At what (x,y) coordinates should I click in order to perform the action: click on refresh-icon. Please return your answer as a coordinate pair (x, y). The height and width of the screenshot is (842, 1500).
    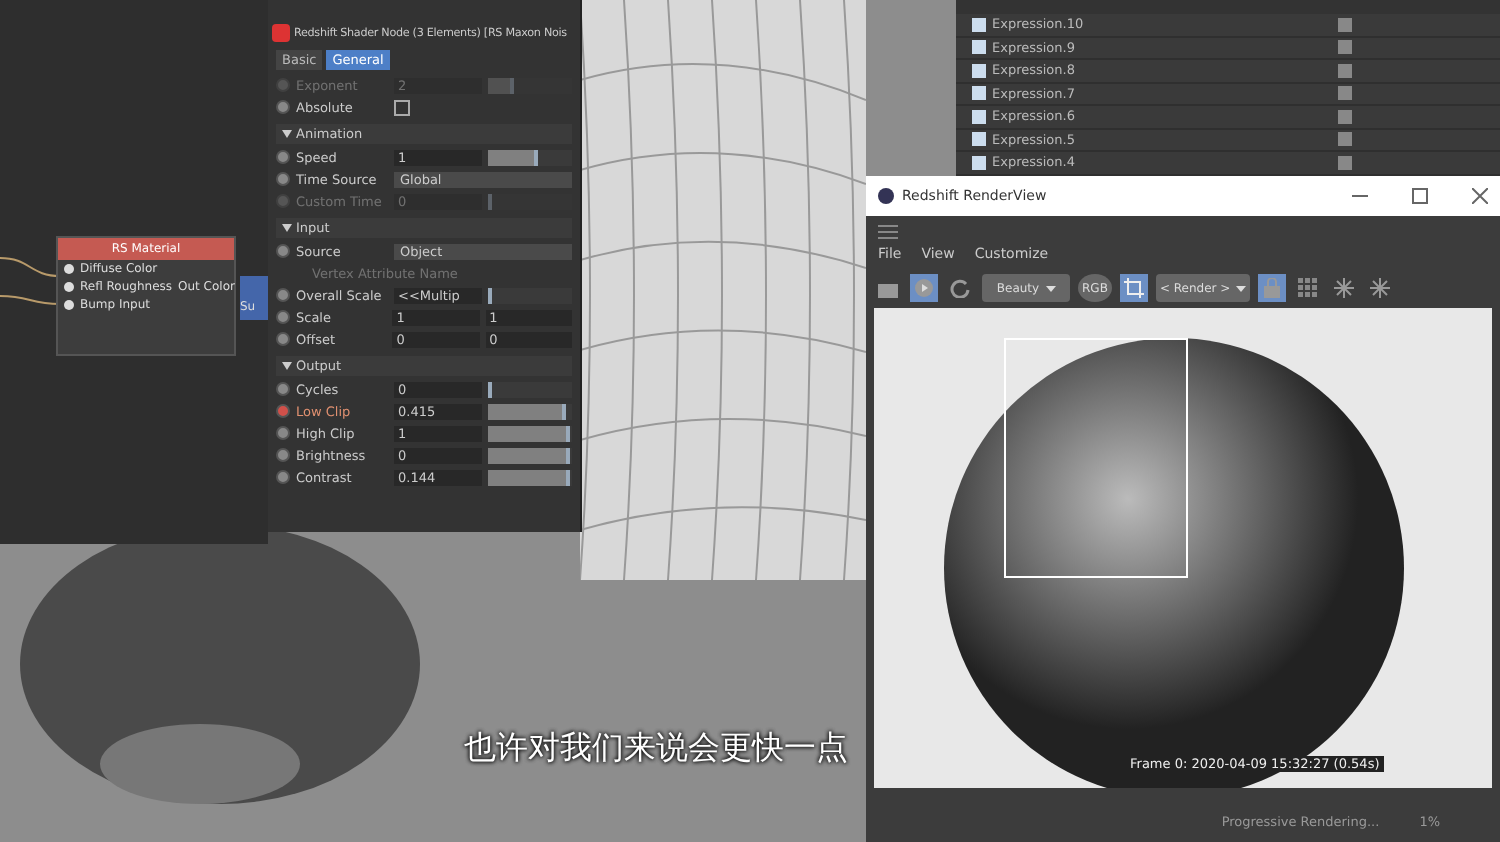
    Looking at the image, I should click on (960, 288).